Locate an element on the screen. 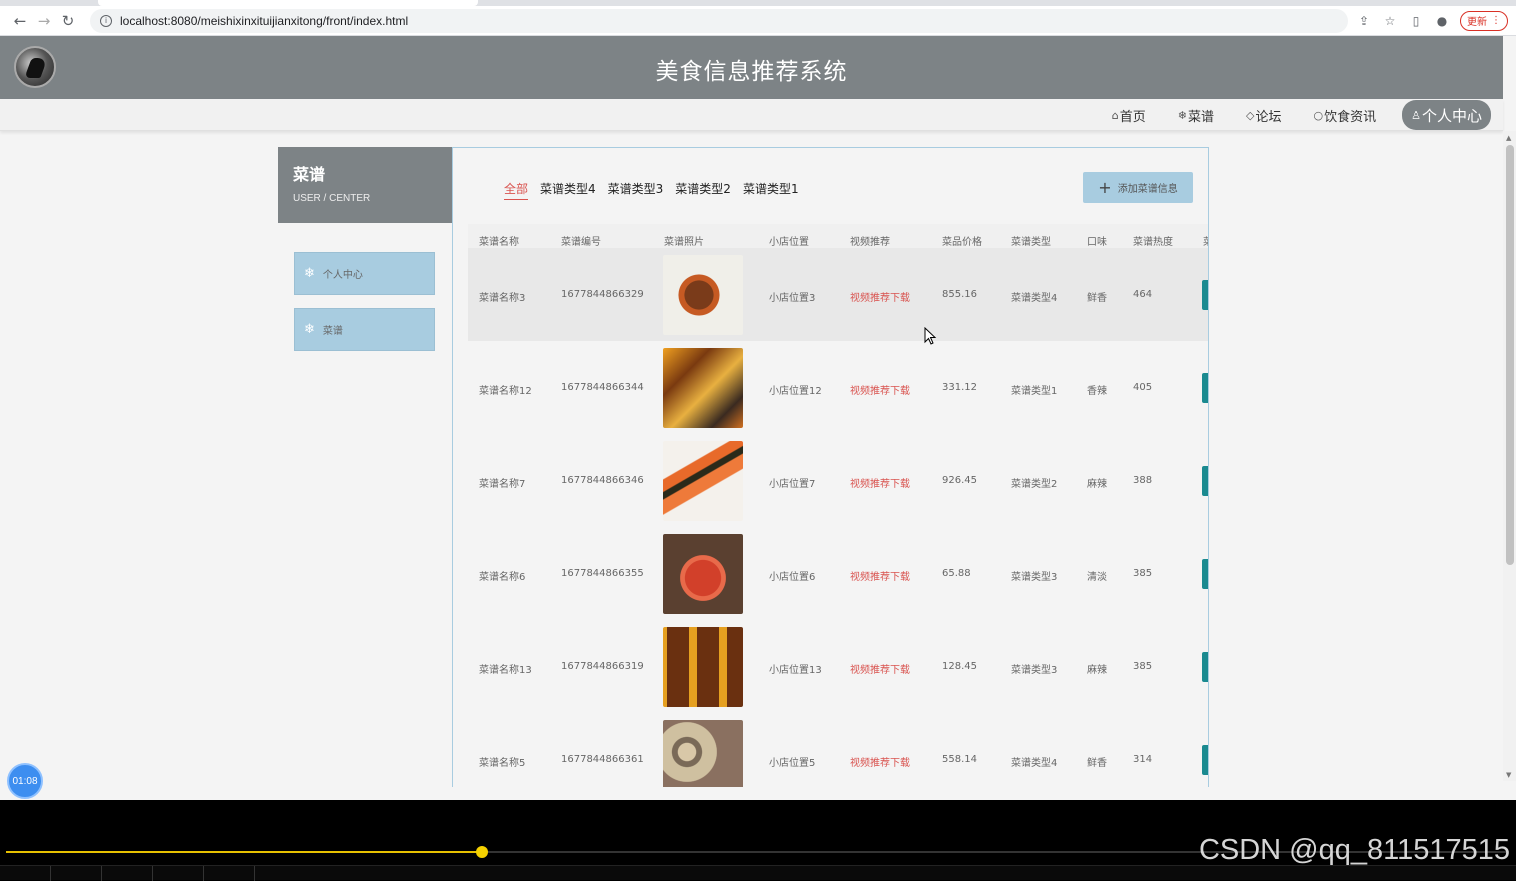  nav-home: ⌂ 首页 is located at coordinates (1129, 115).